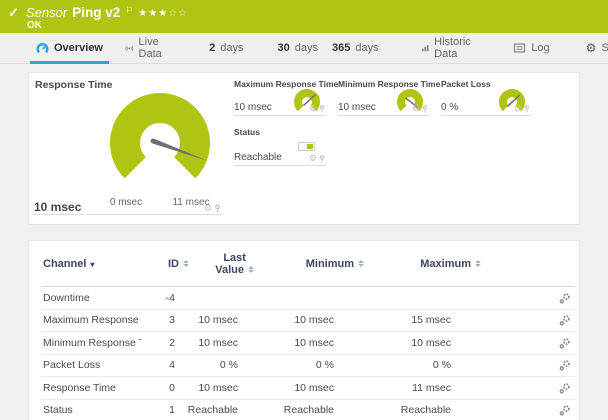 The height and width of the screenshot is (420, 608). Describe the element at coordinates (310, 146) in the screenshot. I see `status-indicator-fill` at that location.